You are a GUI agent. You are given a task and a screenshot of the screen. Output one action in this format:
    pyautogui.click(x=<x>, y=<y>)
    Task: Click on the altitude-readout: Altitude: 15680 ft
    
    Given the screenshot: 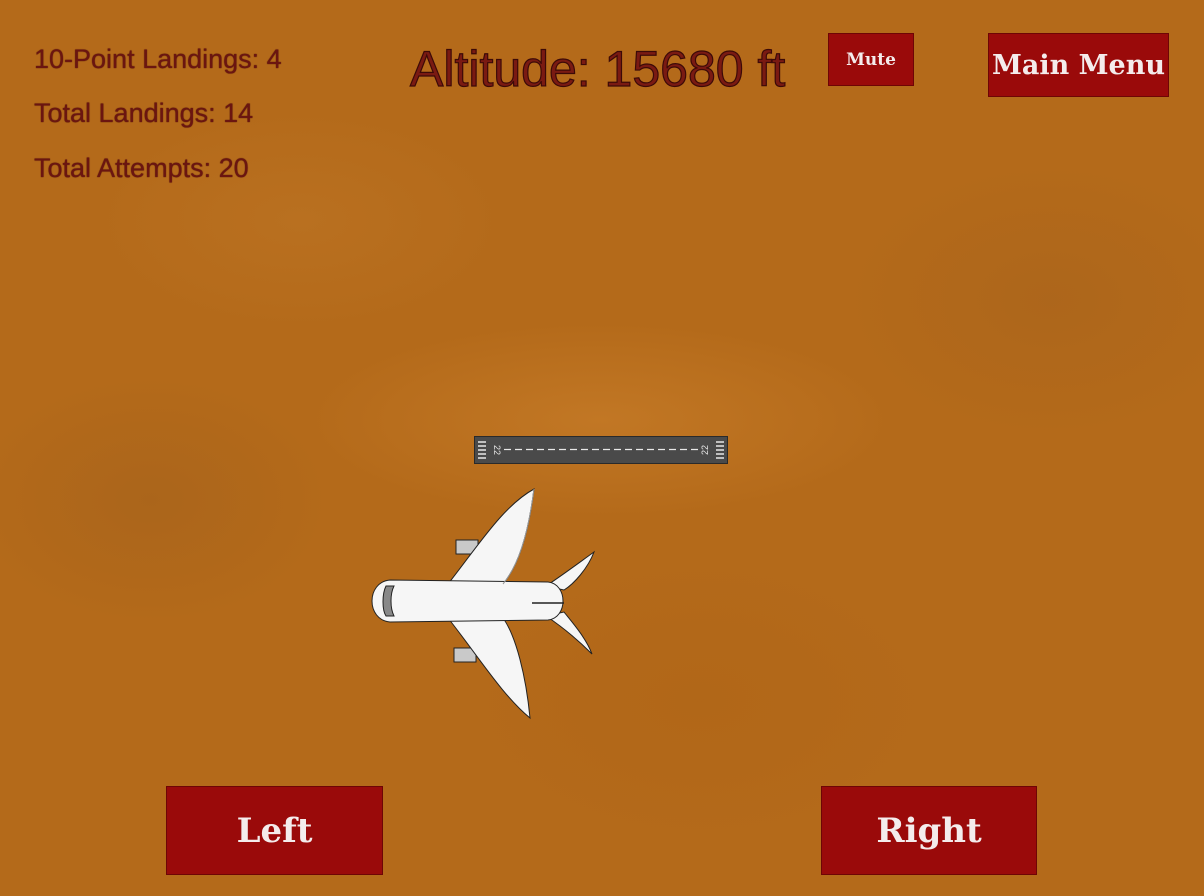 What is the action you would take?
    pyautogui.click(x=597, y=68)
    